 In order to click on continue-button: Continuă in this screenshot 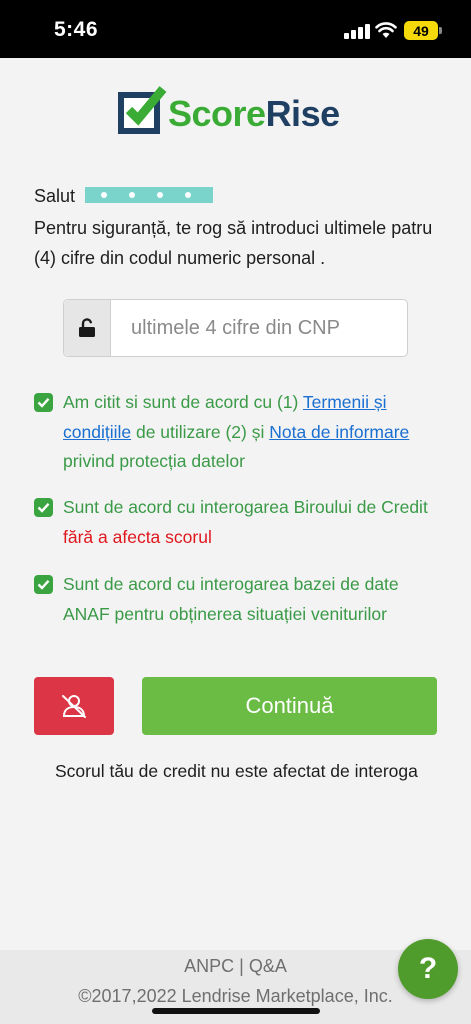, I will do `click(289, 706)`.